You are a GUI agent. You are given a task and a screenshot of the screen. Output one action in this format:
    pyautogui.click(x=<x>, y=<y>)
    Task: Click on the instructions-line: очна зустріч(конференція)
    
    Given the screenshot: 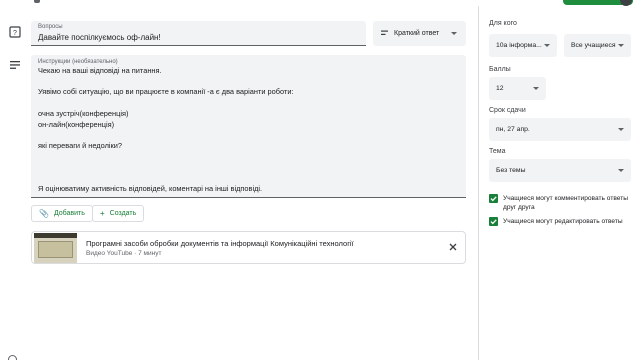 What is the action you would take?
    pyautogui.click(x=83, y=113)
    